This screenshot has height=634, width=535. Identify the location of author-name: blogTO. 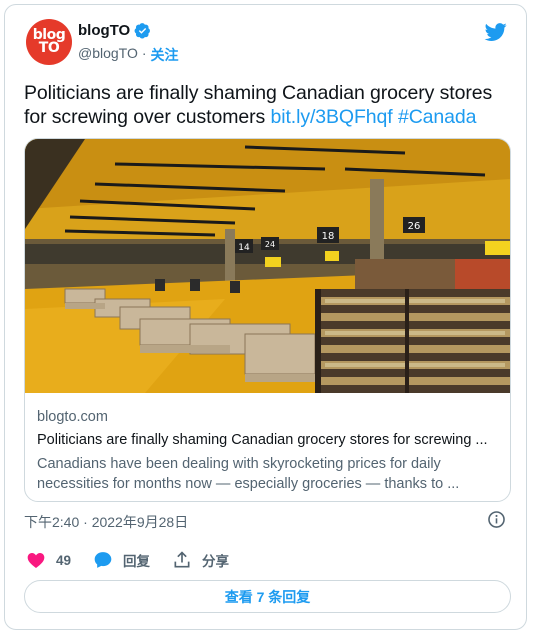
(104, 30).